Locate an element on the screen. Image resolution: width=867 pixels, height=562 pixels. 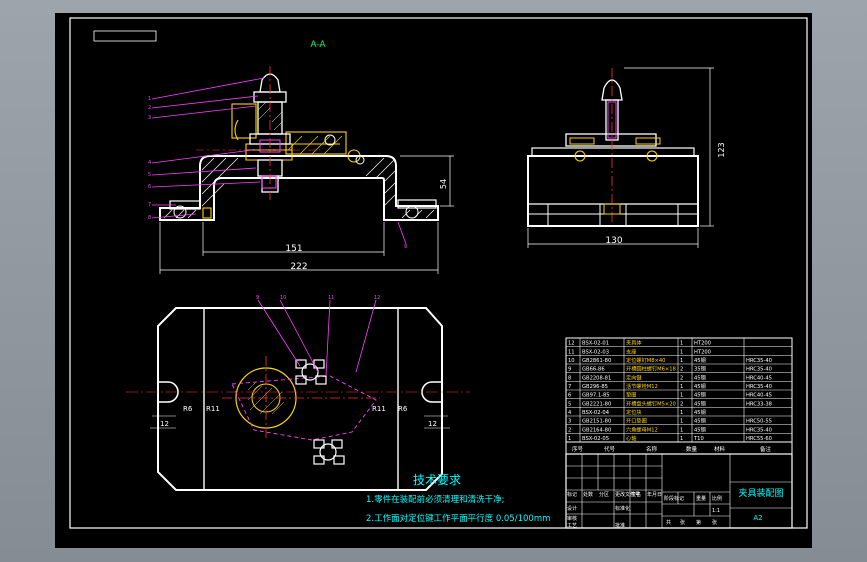
bom-cell-name: 六角螺母M12 is located at coordinates (642, 429).